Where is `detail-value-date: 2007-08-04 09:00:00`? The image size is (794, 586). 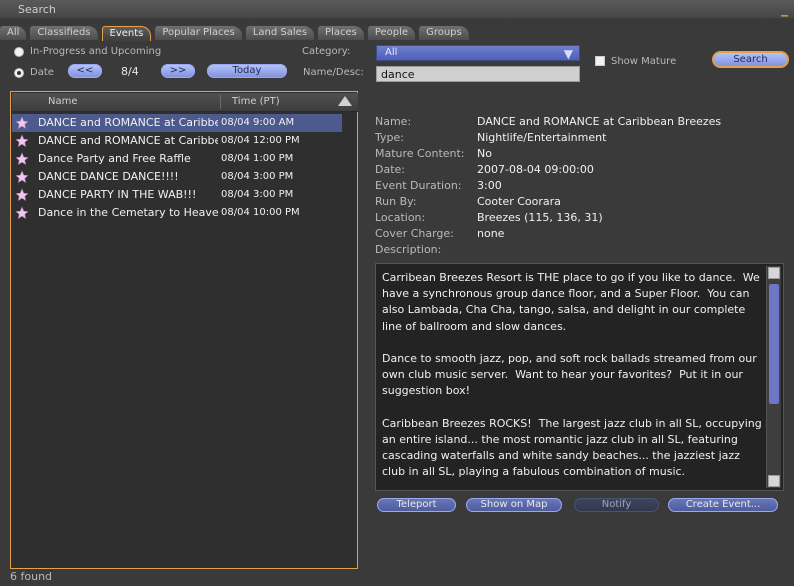 detail-value-date: 2007-08-04 09:00:00 is located at coordinates (535, 169).